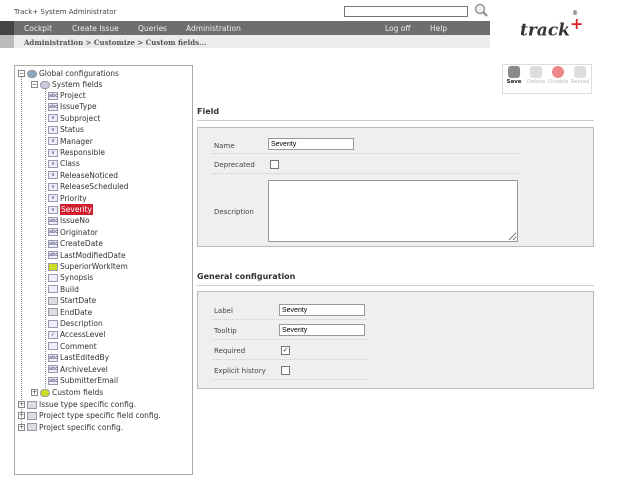  Describe the element at coordinates (94, 186) in the screenshot. I see `tree-item-label: ReleaseScheduled` at that location.